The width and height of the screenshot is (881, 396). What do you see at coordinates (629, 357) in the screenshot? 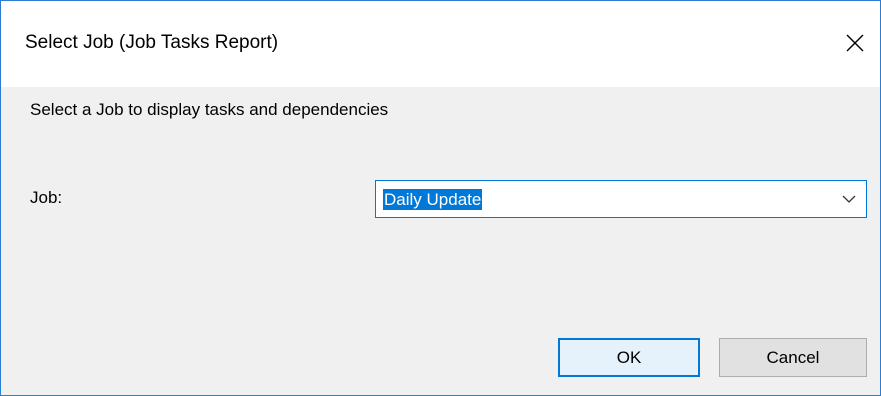
I see `ok-button: OK` at bounding box center [629, 357].